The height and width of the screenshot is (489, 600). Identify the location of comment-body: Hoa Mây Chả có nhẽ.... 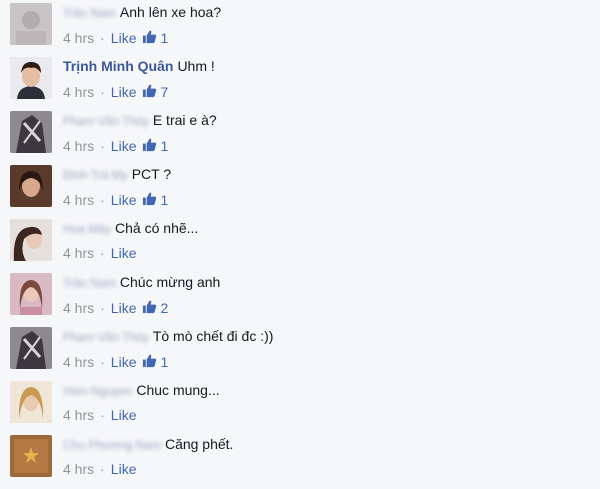
(130, 228).